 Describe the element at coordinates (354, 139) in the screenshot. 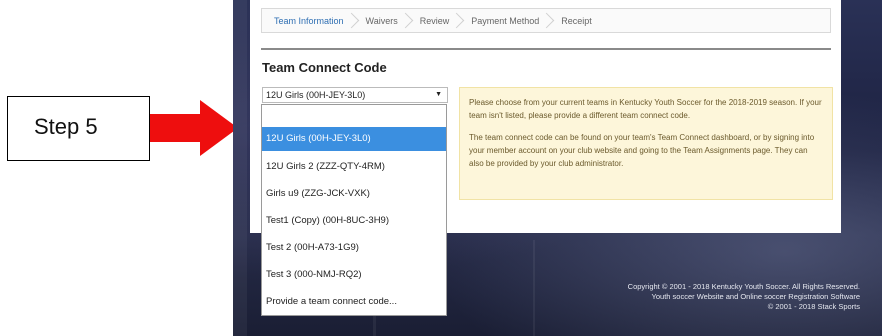

I see `dropdown-option: 12U Girls (00H-JEY-3L0)` at that location.